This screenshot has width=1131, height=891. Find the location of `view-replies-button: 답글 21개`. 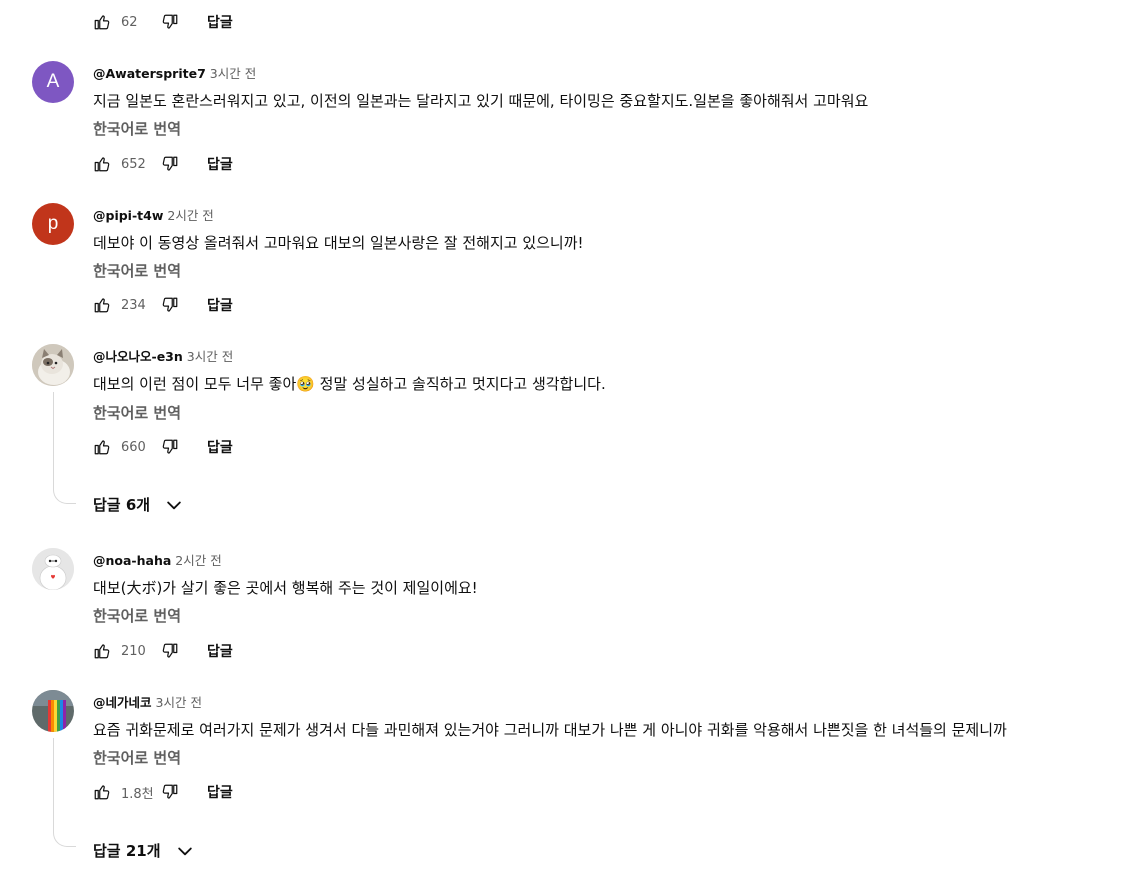

view-replies-button: 답글 21개 is located at coordinates (144, 850).